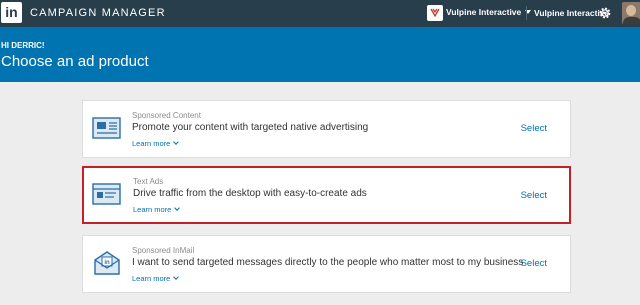 The image size is (640, 305). I want to click on page-title: Choose an ad product, so click(75, 61).